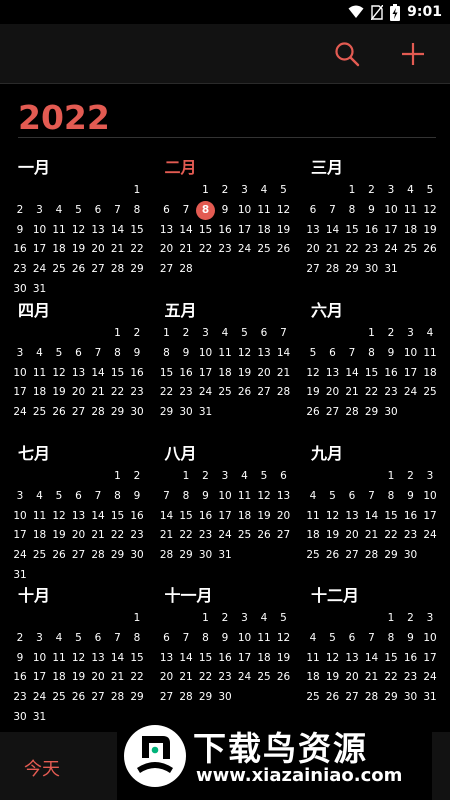  Describe the element at coordinates (225, 555) in the screenshot. I see `day-cell: 31` at that location.